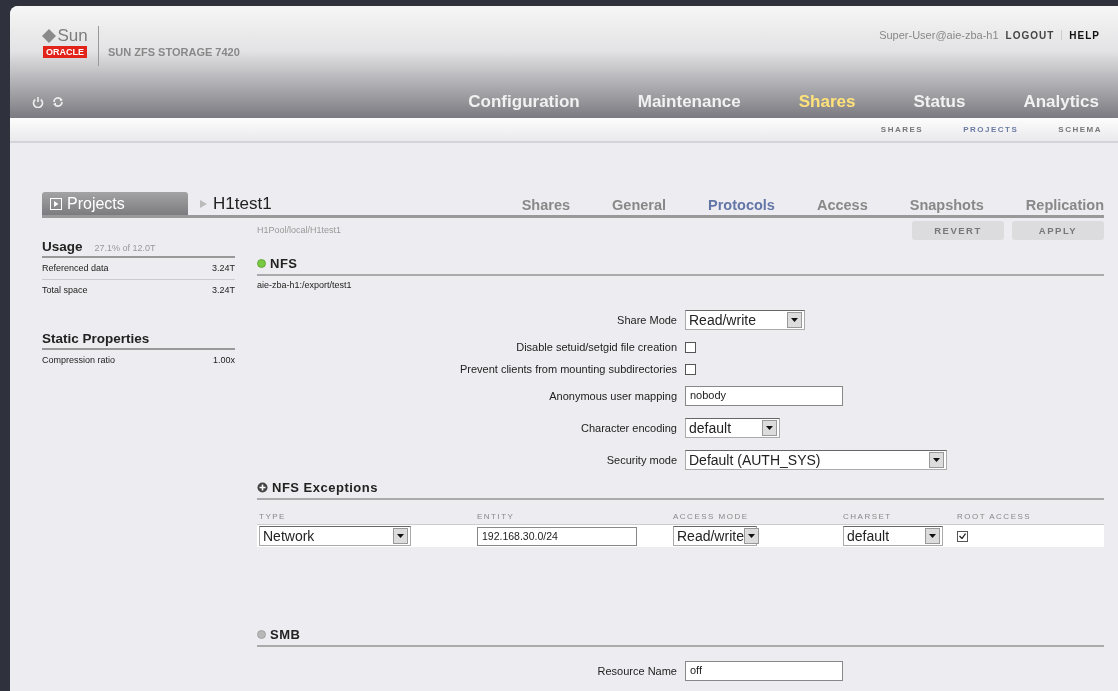  What do you see at coordinates (38, 102) in the screenshot?
I see `power-icon` at bounding box center [38, 102].